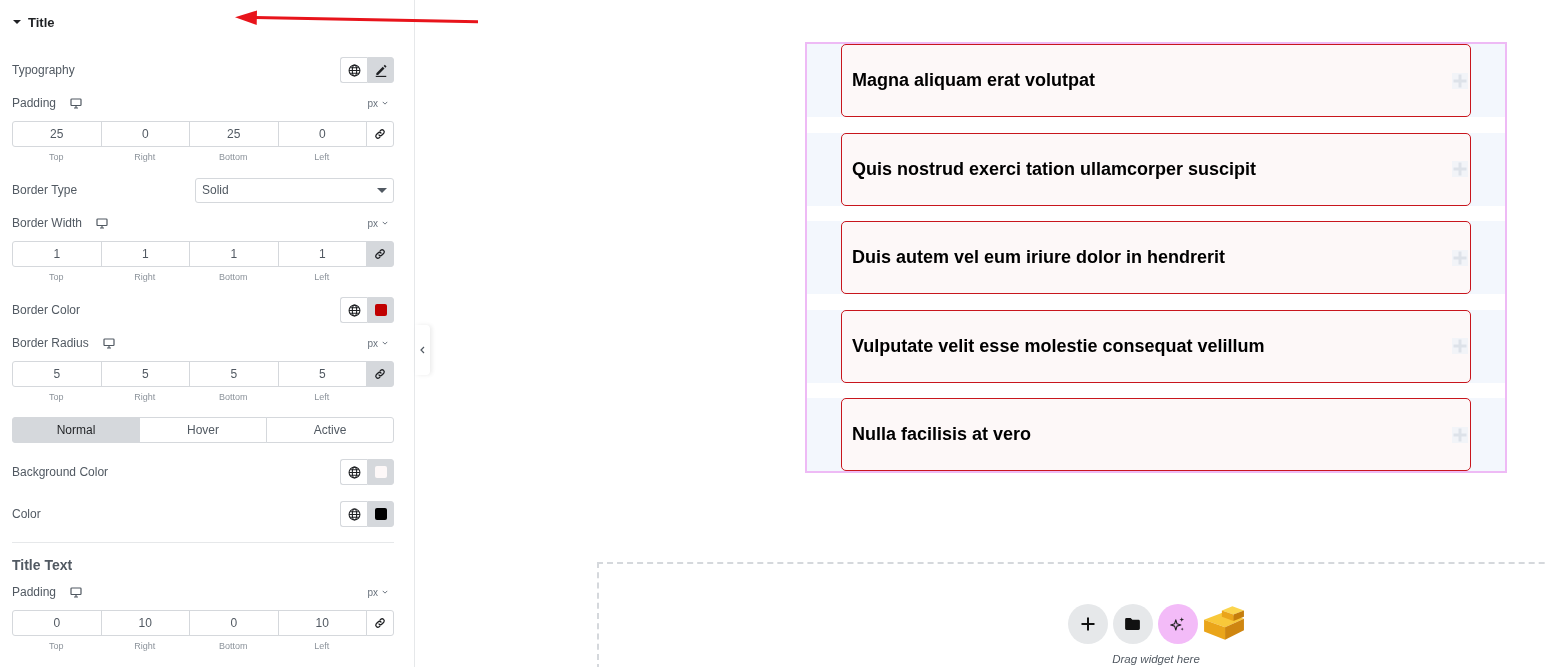  I want to click on add-section-button, so click(1087, 624).